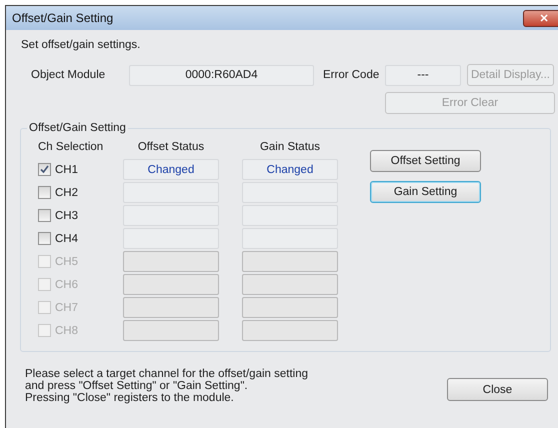 The width and height of the screenshot is (558, 428). Describe the element at coordinates (290, 169) in the screenshot. I see `gain-status-field: Changed` at that location.